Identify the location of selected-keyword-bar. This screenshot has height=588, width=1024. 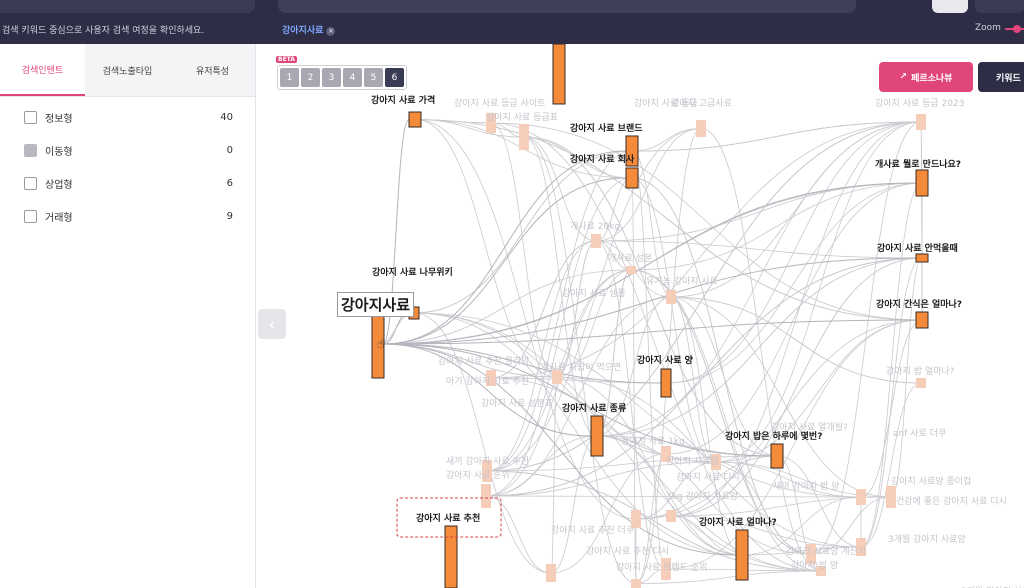
(451, 556).